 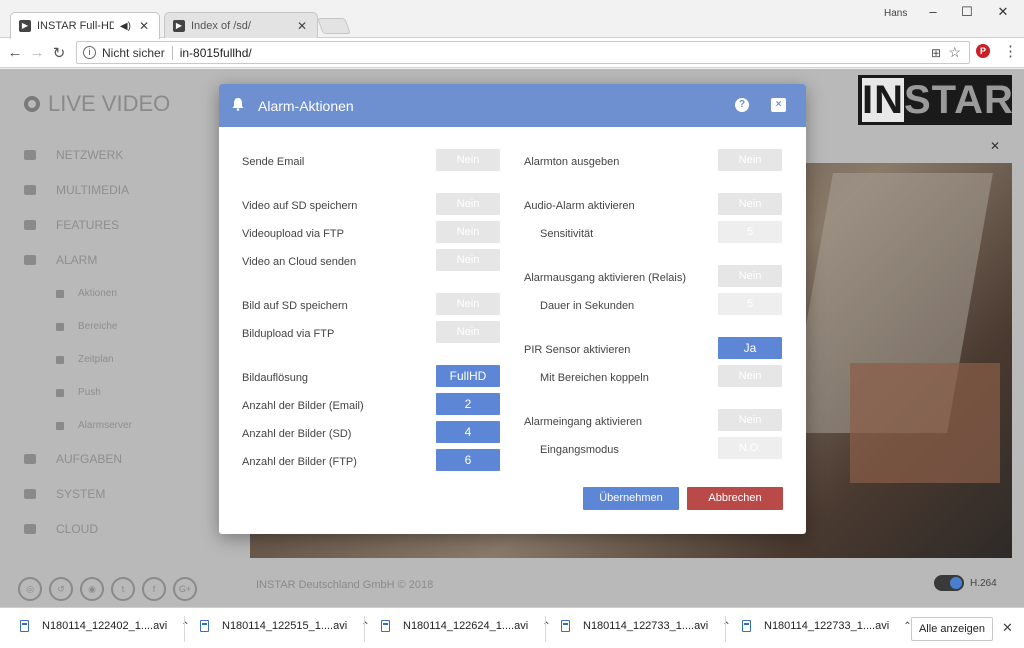 What do you see at coordinates (89, 392) in the screenshot?
I see `sidebar-subitem-label: Push` at bounding box center [89, 392].